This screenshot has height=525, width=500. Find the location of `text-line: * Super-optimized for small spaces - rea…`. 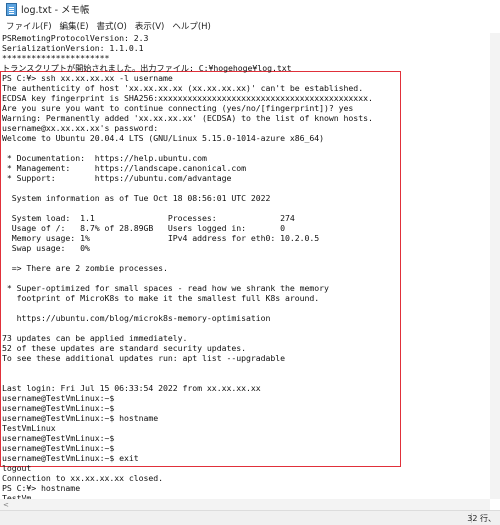

text-line: * Super-optimized for small spaces - rea… is located at coordinates (165, 288).